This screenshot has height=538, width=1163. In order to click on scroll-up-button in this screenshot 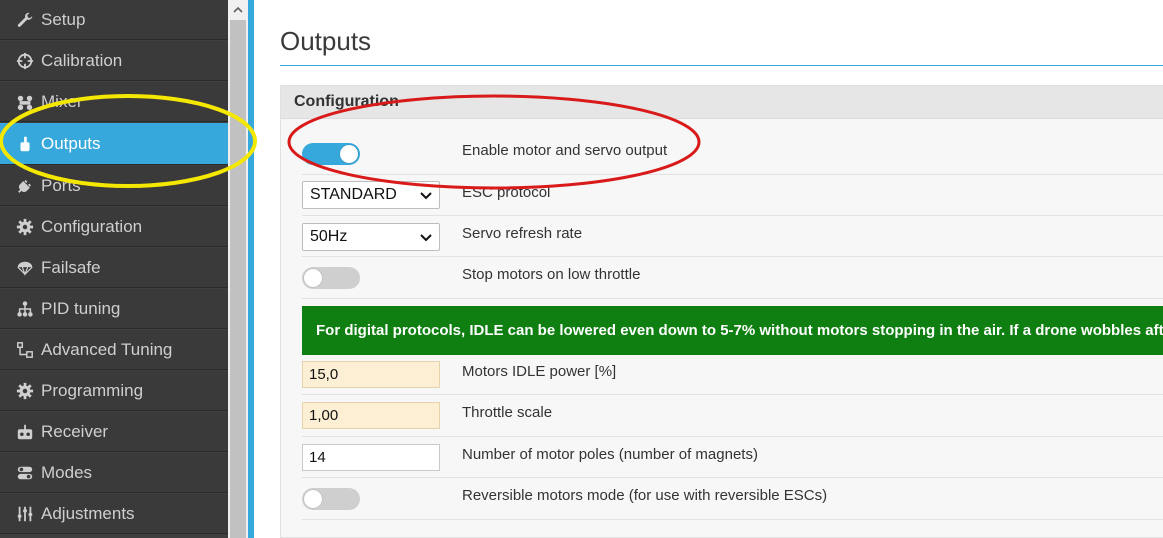, I will do `click(238, 10)`.